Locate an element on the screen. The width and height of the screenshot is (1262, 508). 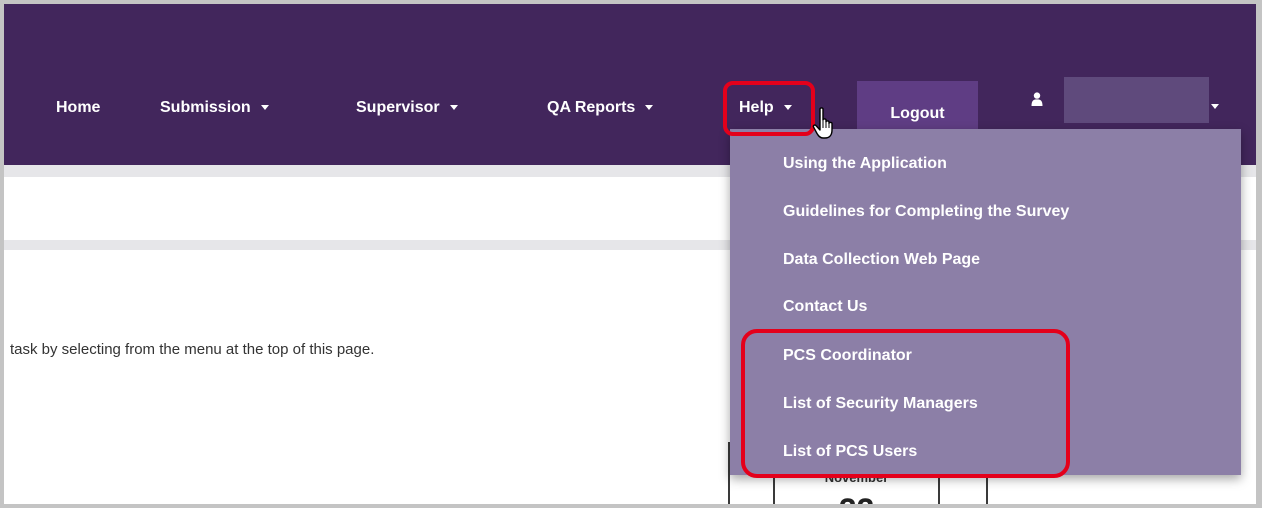
menu-item-data-collection: Data Collection Web Page is located at coordinates (881, 260).